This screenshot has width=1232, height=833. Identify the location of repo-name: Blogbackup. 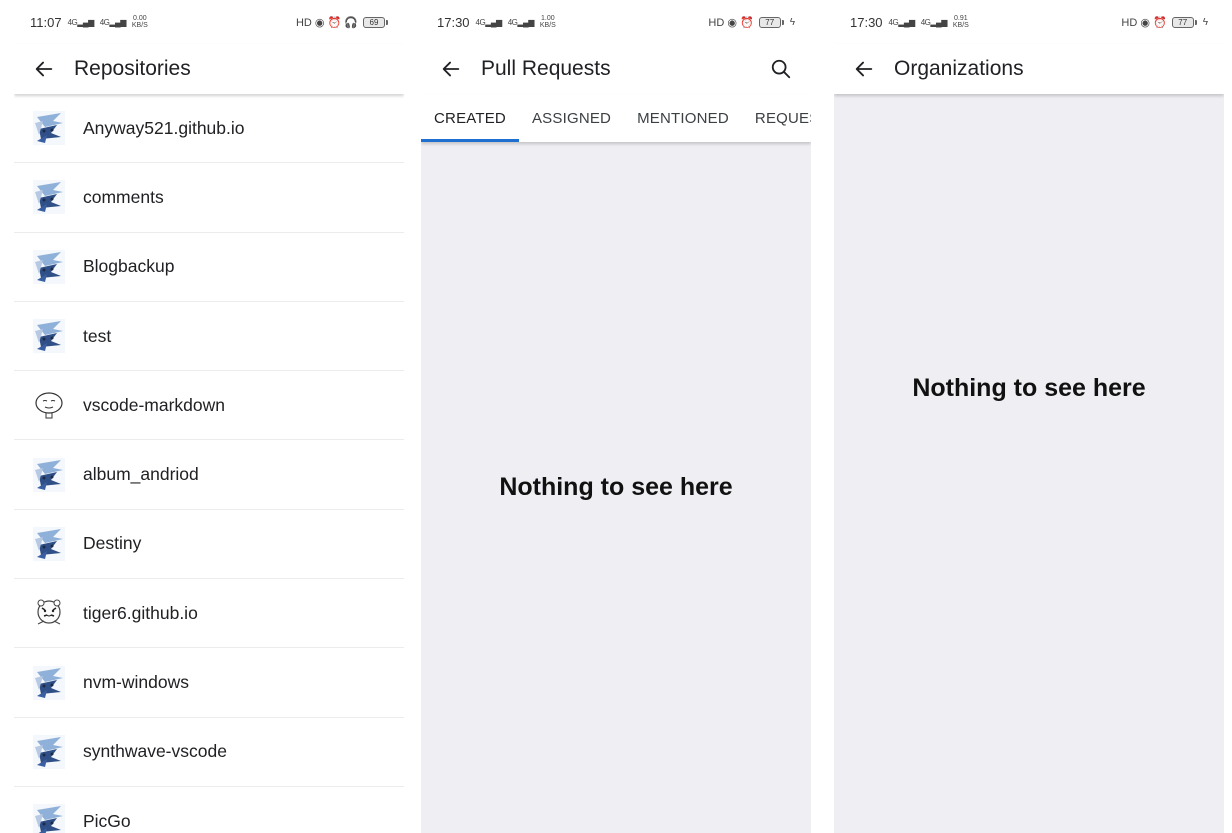
(129, 266).